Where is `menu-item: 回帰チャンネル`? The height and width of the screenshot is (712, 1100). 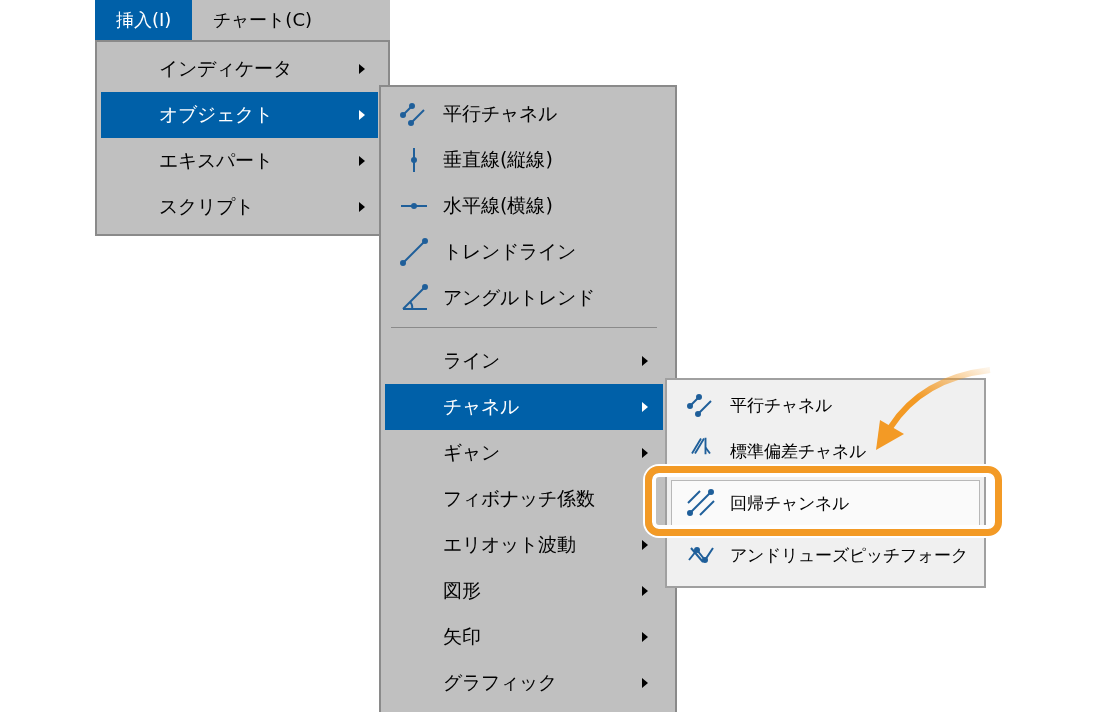 menu-item: 回帰チャンネル is located at coordinates (825, 503).